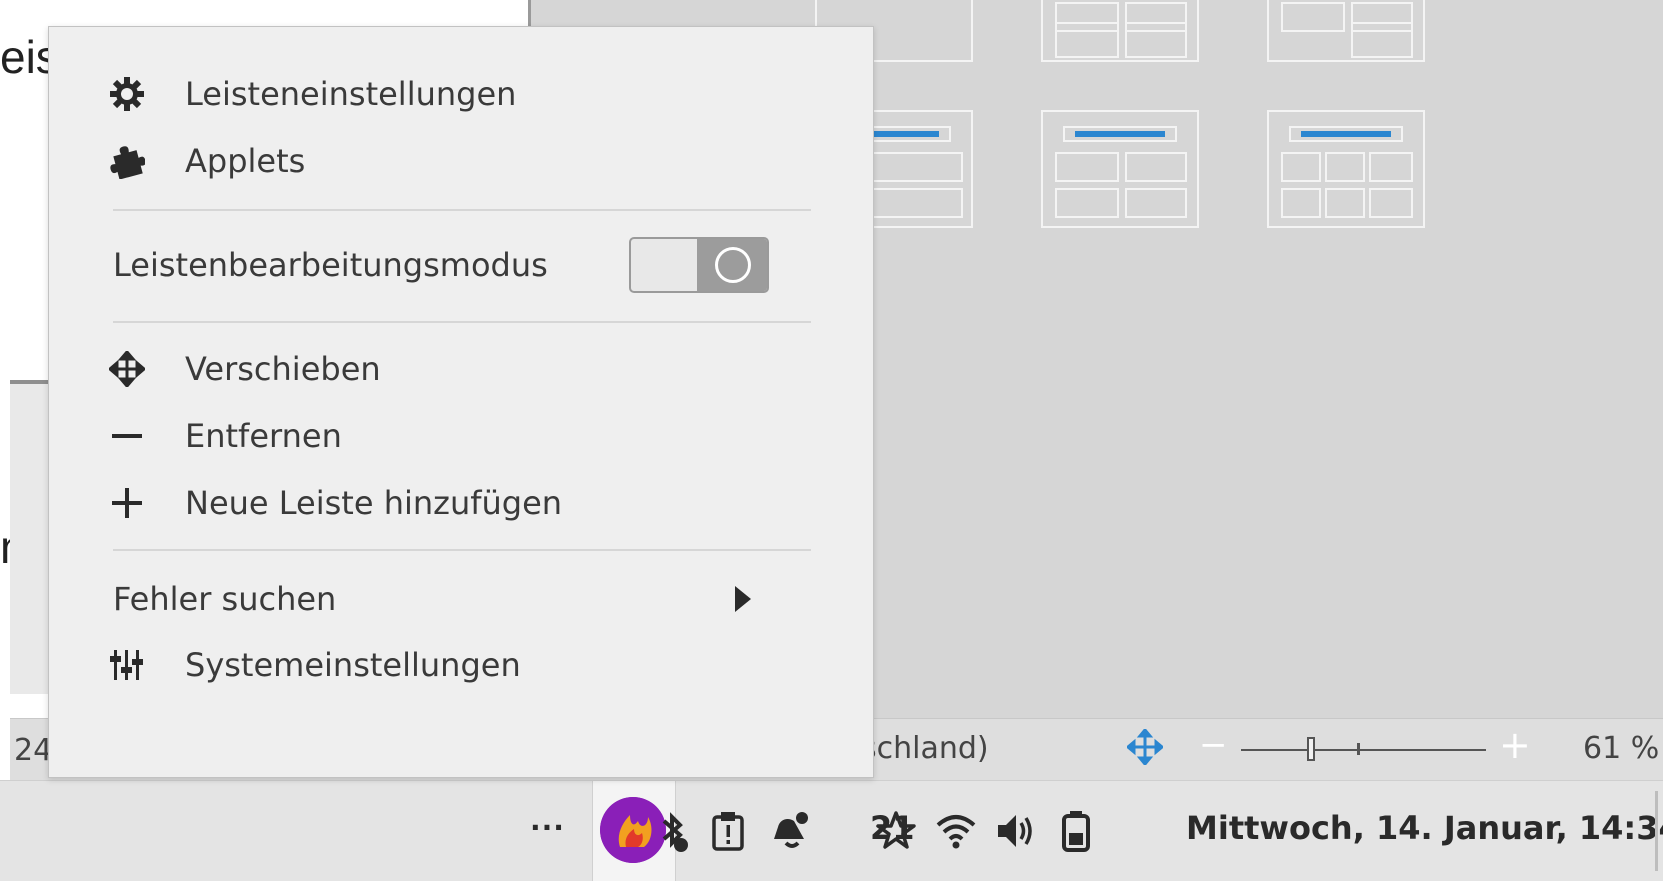  What do you see at coordinates (461, 369) in the screenshot?
I see `menu-item-move: Verschieben` at bounding box center [461, 369].